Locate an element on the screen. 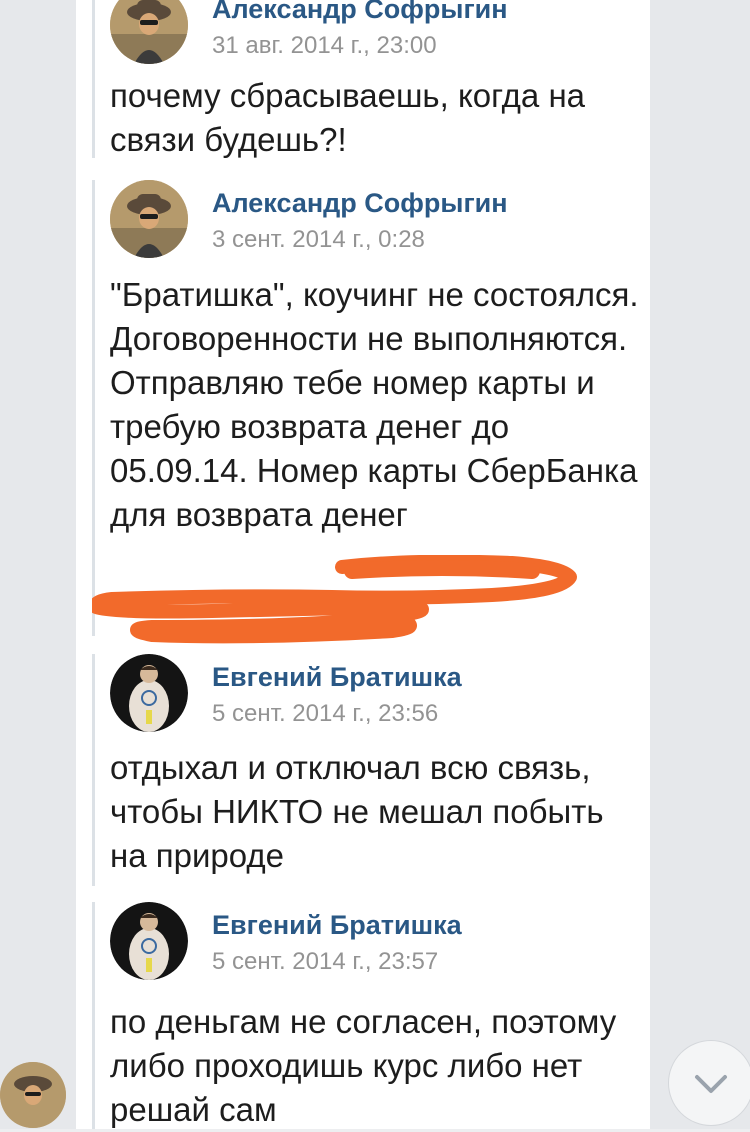  message-date: 5 сент. 2014 г., 23:56 is located at coordinates (325, 714).